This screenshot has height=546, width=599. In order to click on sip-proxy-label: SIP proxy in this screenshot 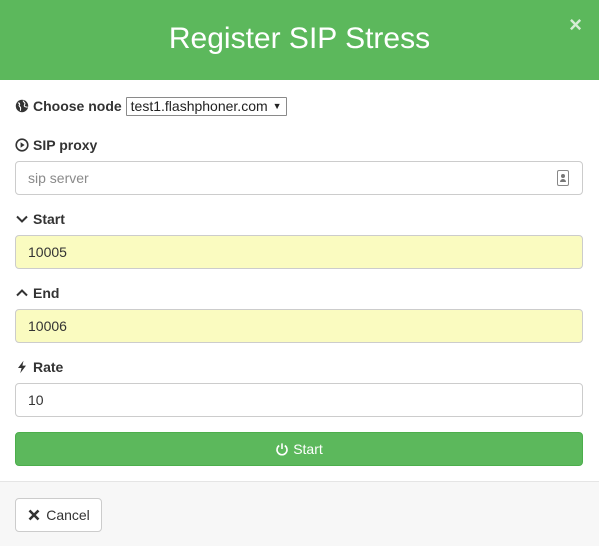, I will do `click(56, 145)`.